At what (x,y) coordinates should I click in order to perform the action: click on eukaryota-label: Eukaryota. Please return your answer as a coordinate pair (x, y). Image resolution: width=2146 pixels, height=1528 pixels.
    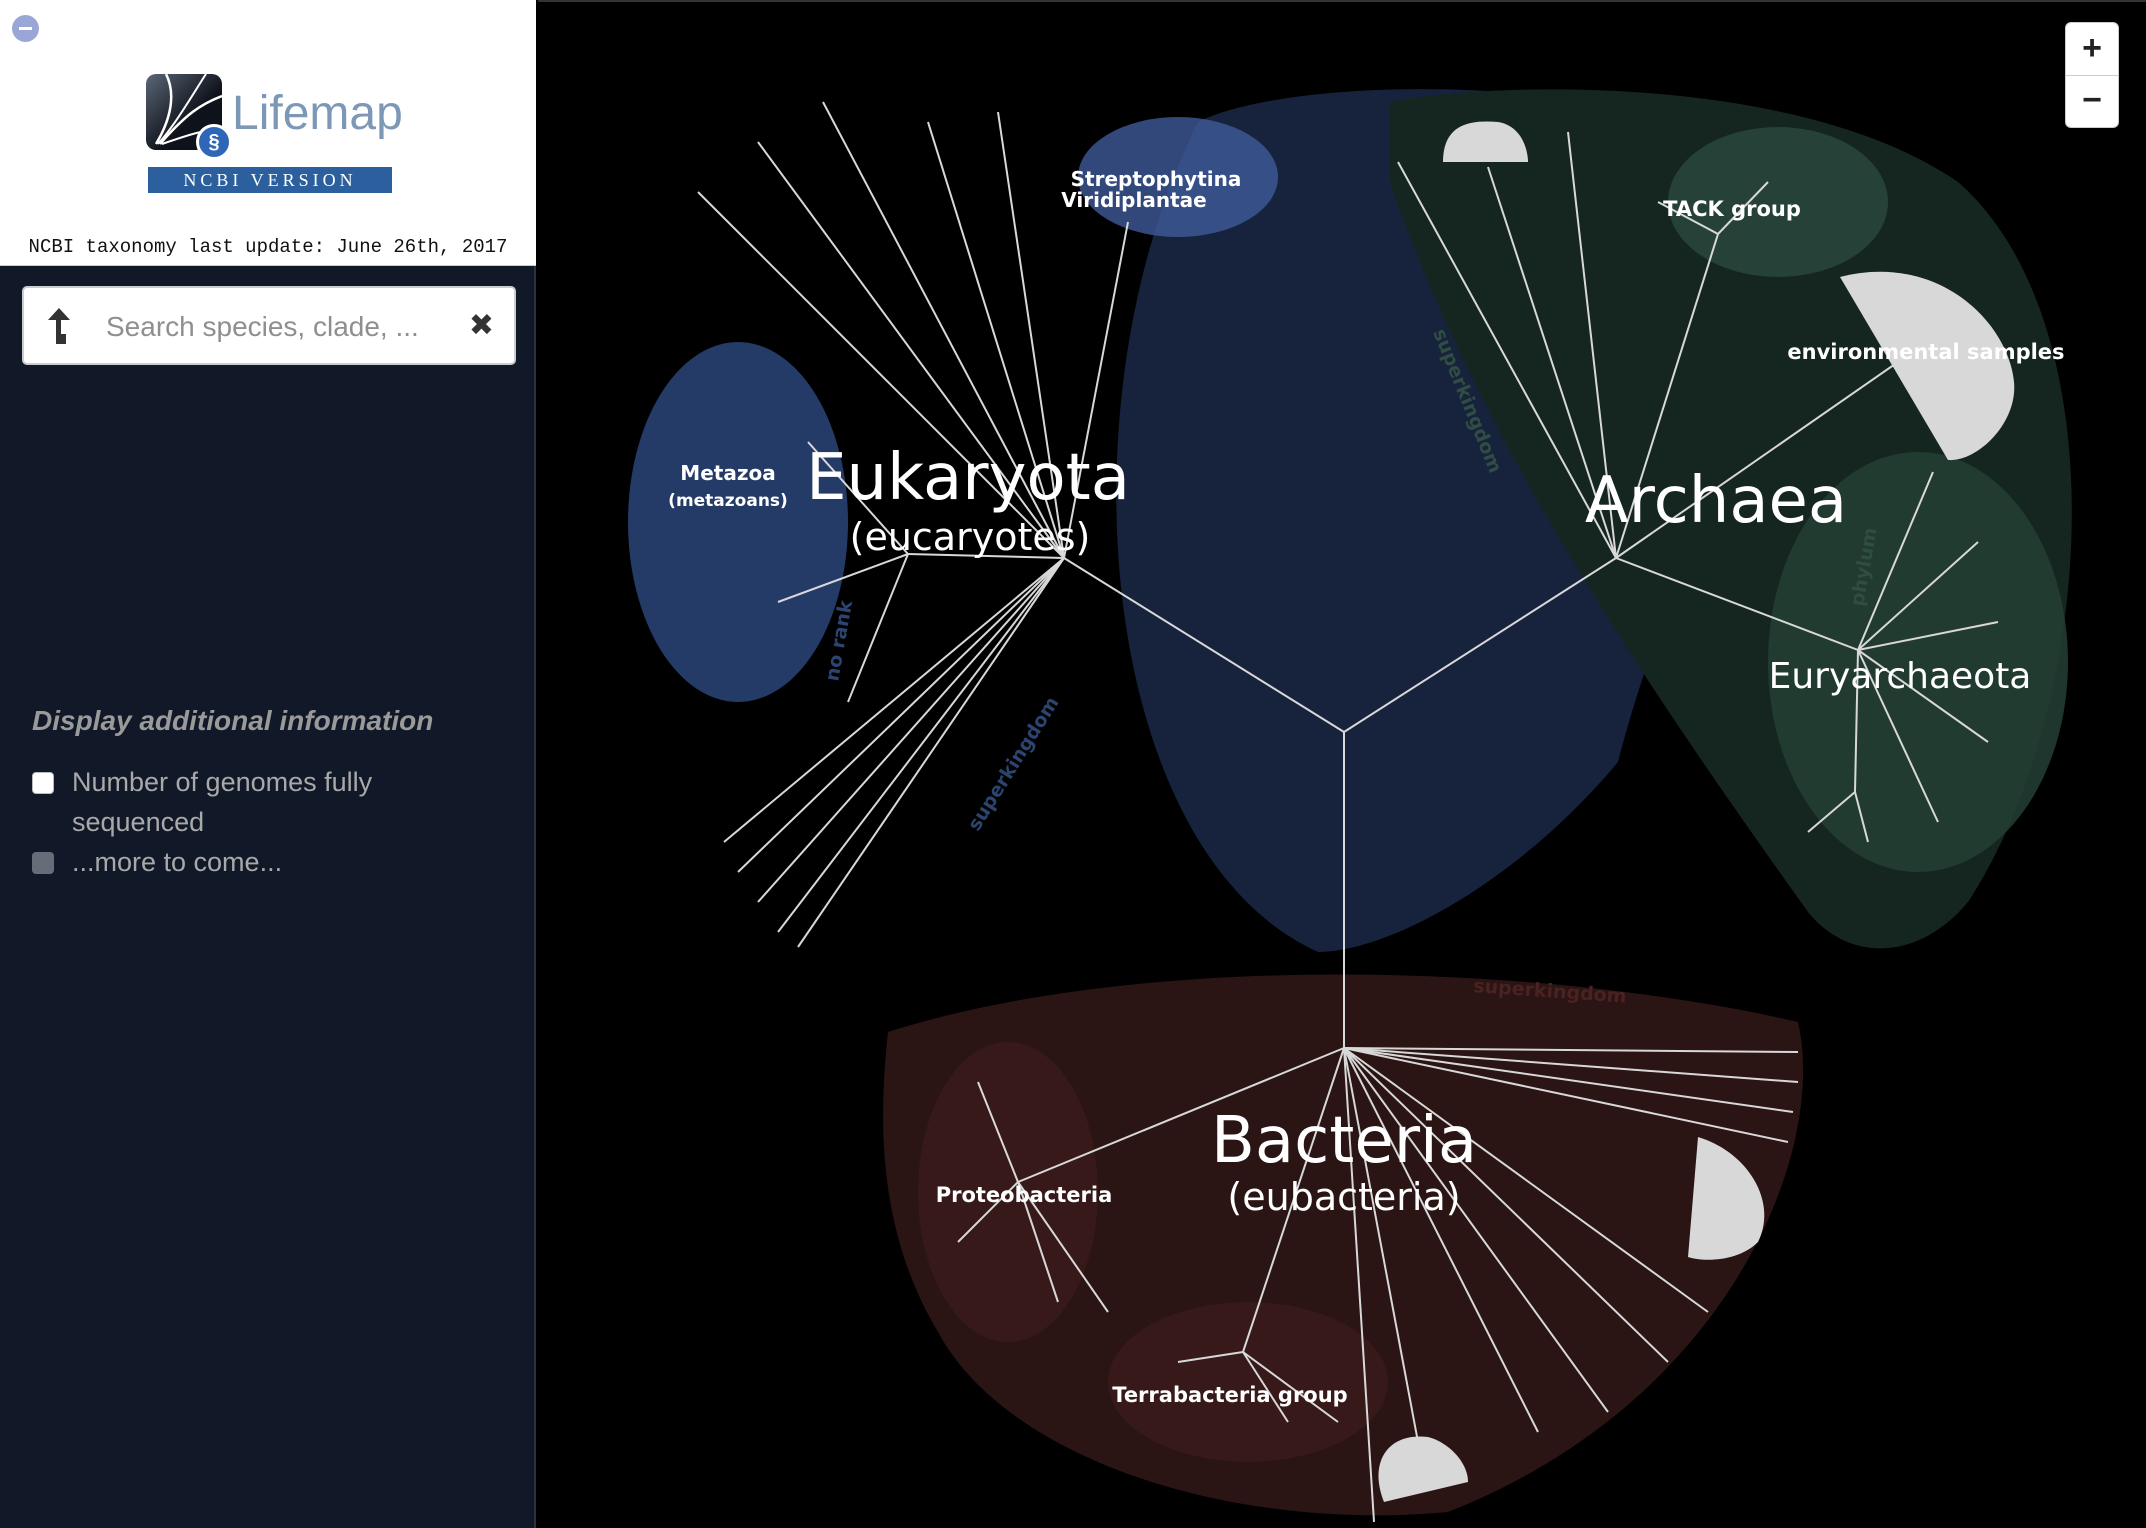
    Looking at the image, I should click on (968, 478).